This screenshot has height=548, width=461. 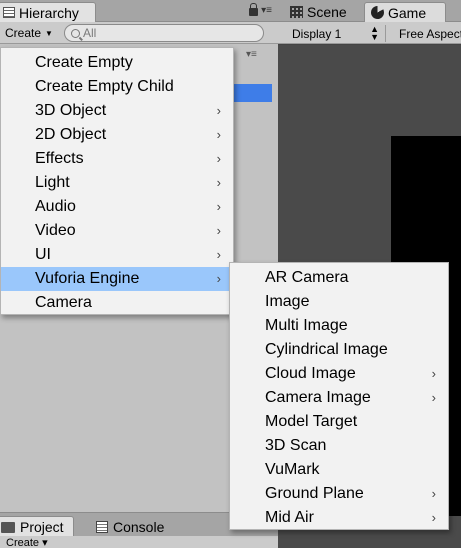 I want to click on hierarchy-search-input: All, so click(x=164, y=33).